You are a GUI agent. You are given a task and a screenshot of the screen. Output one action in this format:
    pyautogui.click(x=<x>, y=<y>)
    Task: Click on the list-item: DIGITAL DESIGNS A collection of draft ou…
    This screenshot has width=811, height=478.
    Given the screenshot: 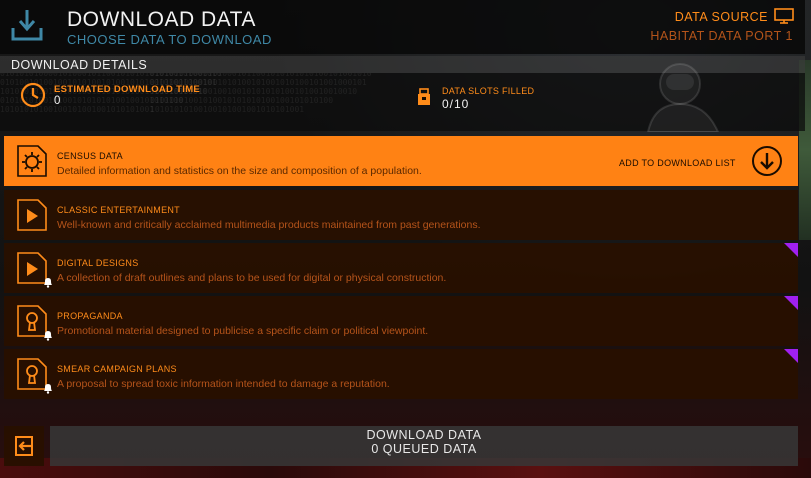 What is the action you would take?
    pyautogui.click(x=401, y=268)
    